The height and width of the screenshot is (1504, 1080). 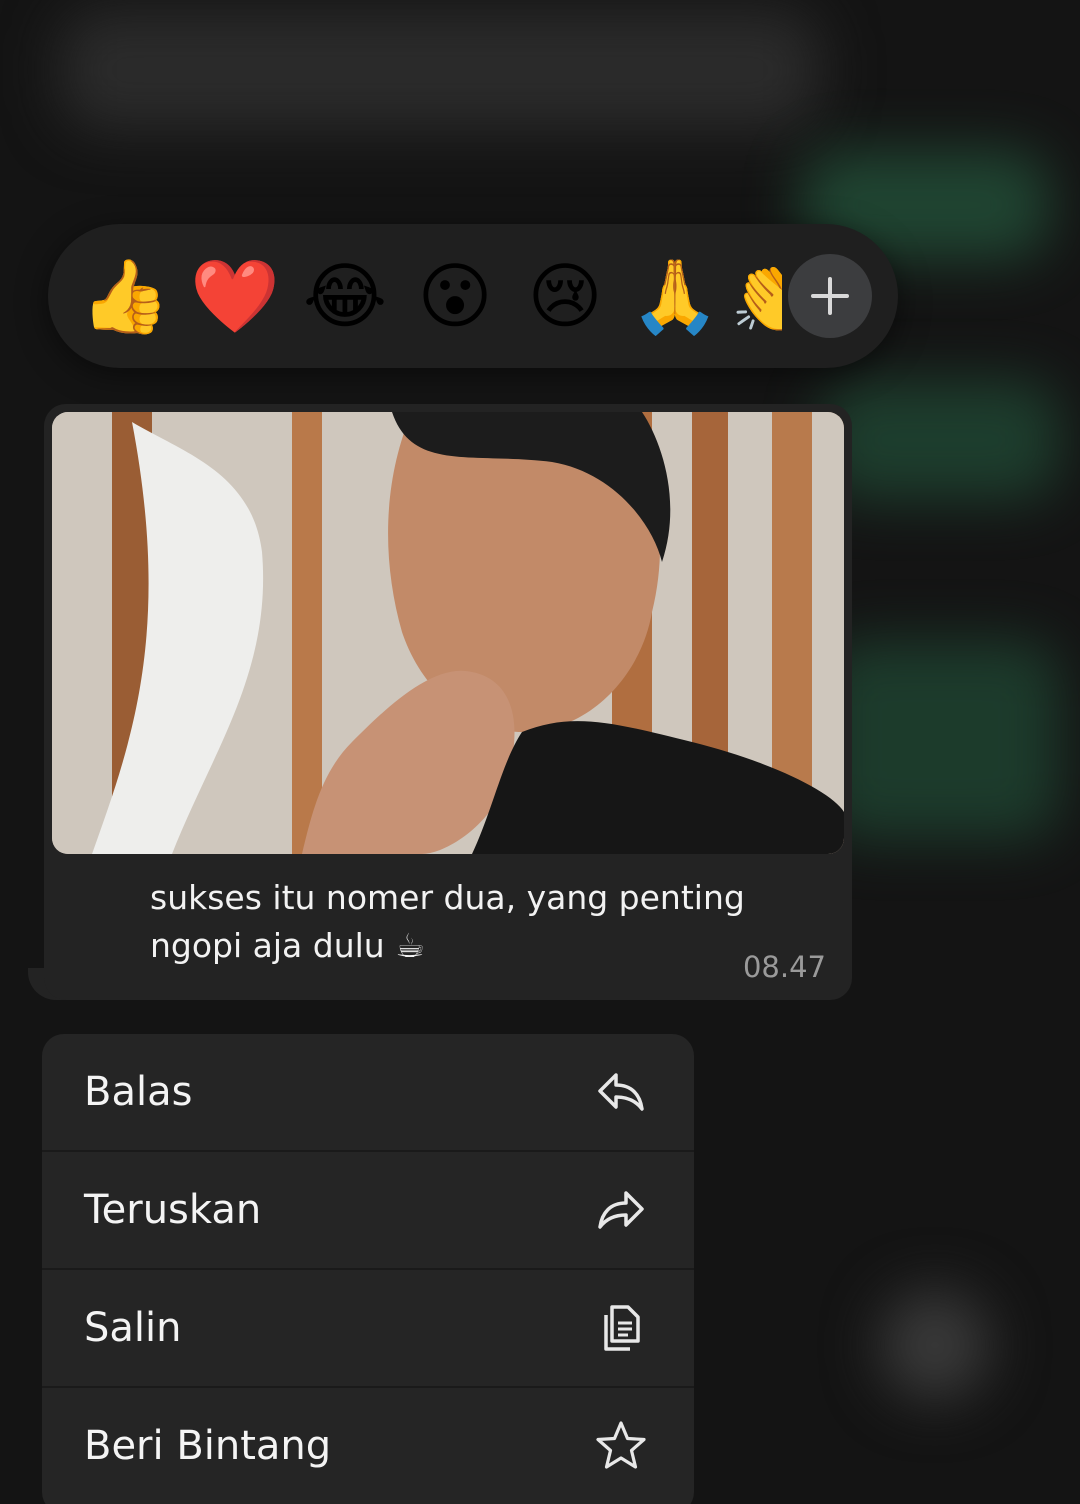 What do you see at coordinates (133, 1328) in the screenshot?
I see `menu-item-label: Salin` at bounding box center [133, 1328].